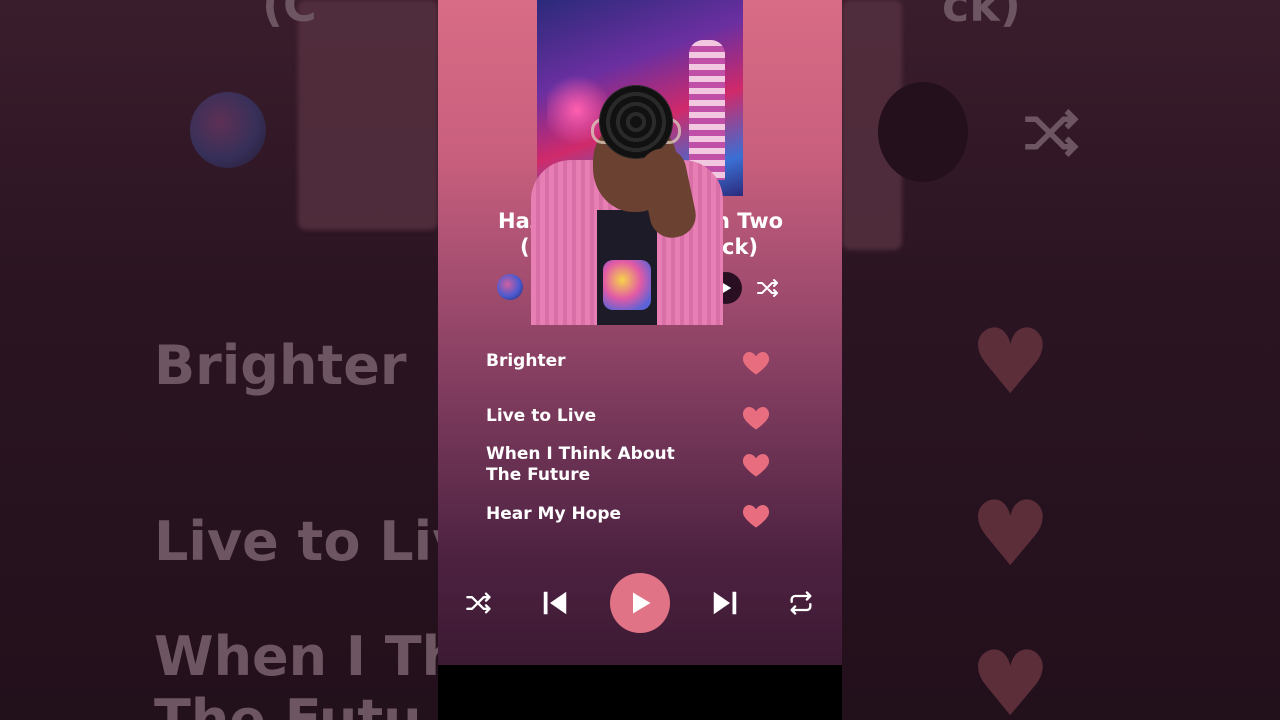 This screenshot has width=1280, height=720. I want to click on track-row: Hear My Hope, so click(636, 519).